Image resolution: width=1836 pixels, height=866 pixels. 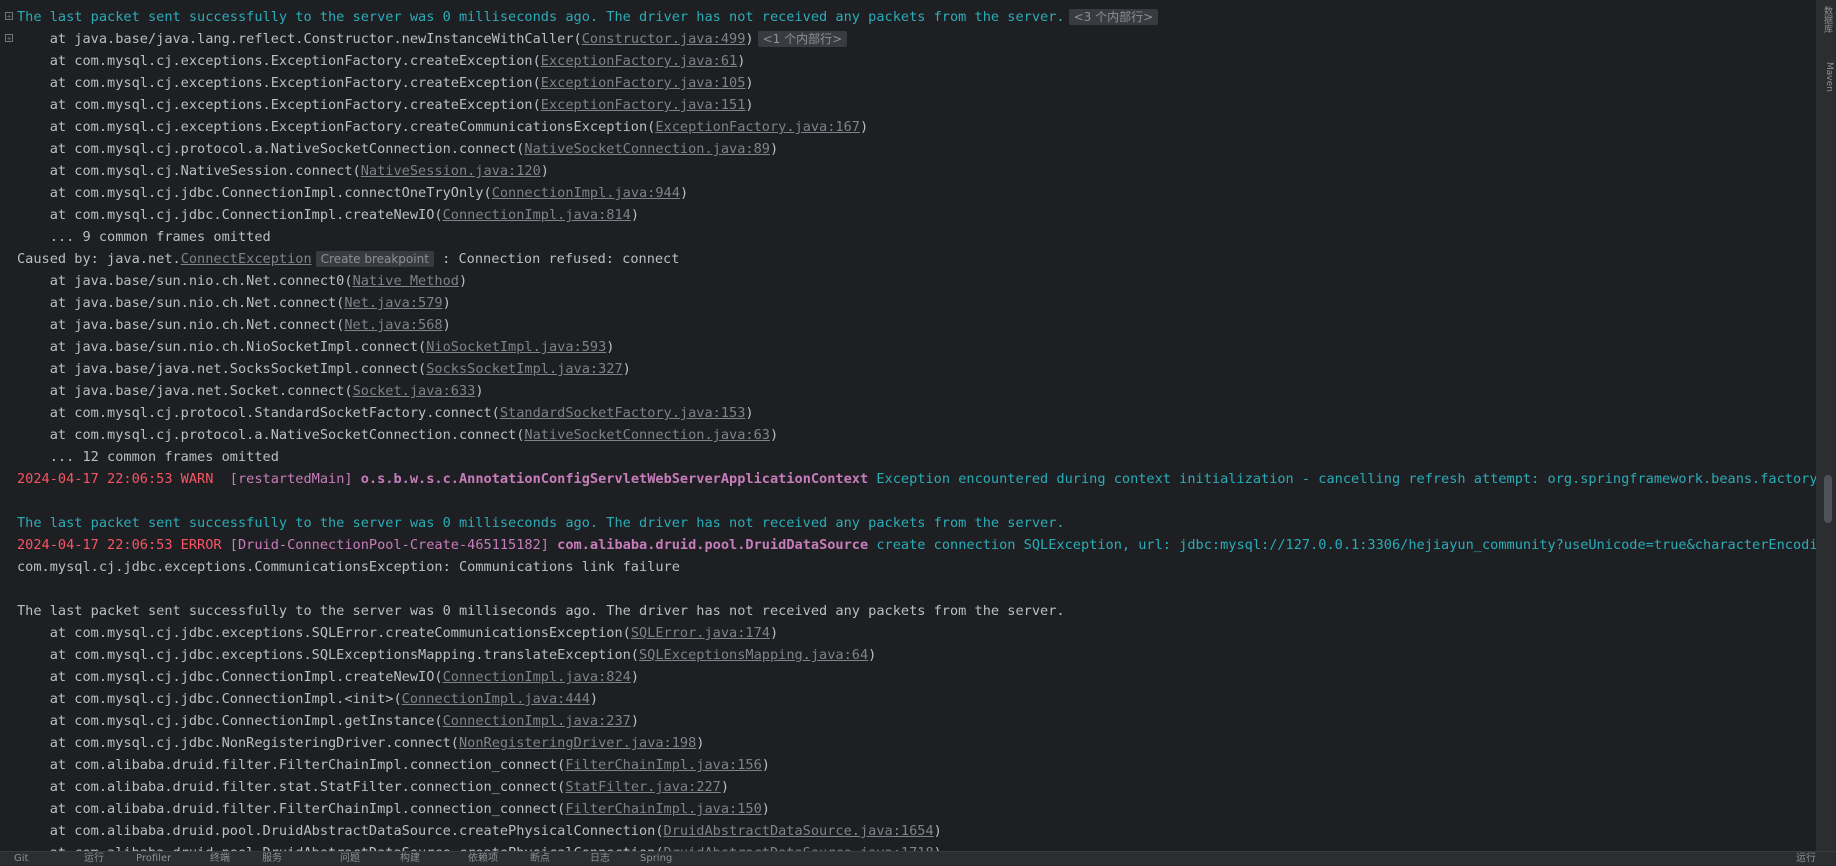 I want to click on scrollbar-thumb, so click(x=1828, y=499).